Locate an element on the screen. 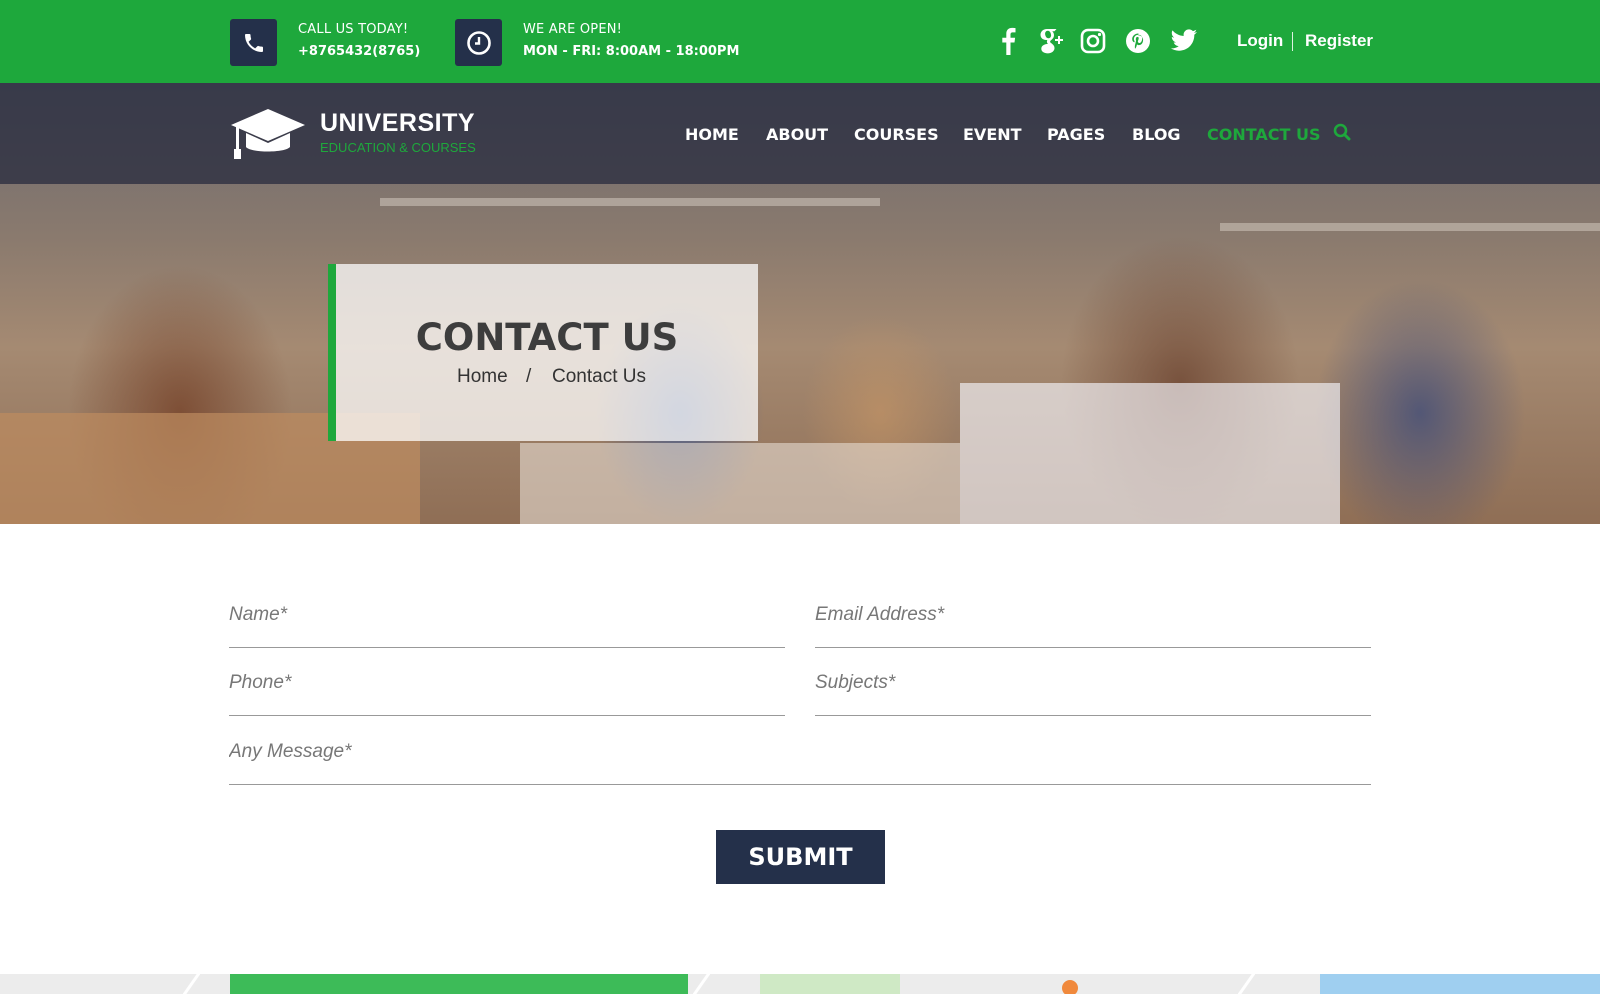  phone-field is located at coordinates (507, 675).